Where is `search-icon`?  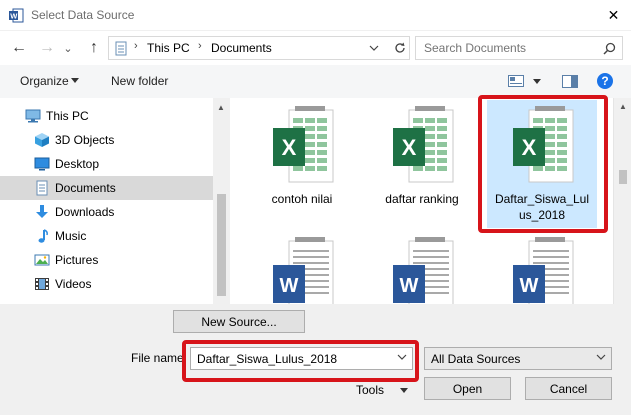 search-icon is located at coordinates (609, 48).